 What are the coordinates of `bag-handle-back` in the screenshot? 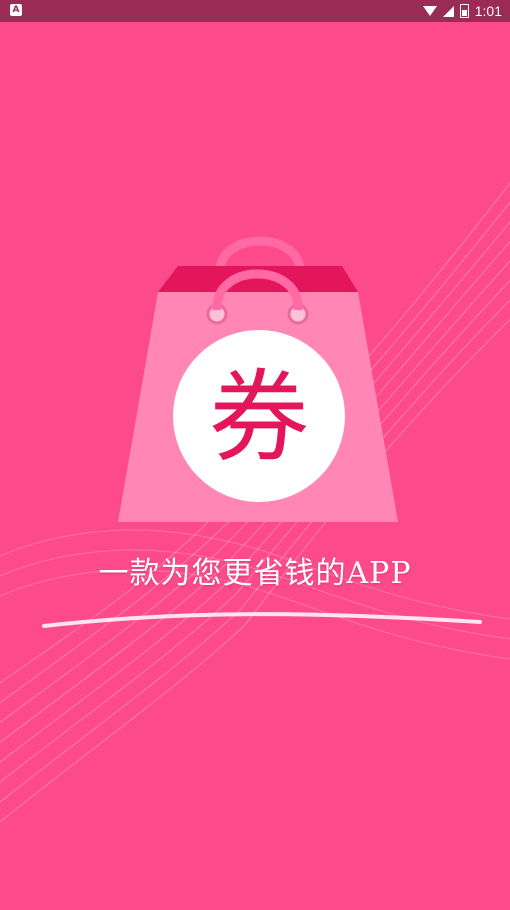 It's located at (260, 253).